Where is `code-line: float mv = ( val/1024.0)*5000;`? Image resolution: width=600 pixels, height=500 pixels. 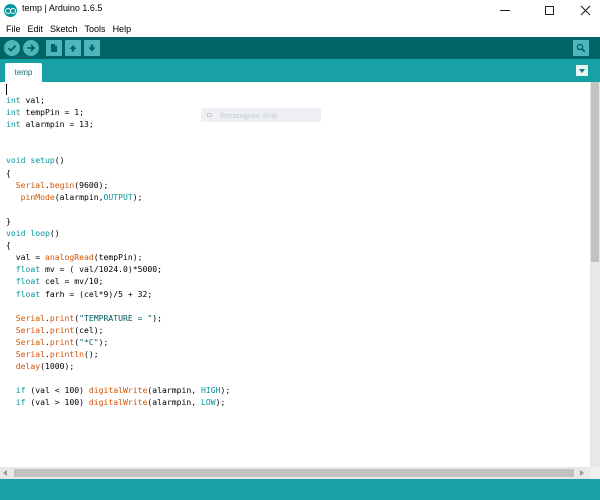
code-line: float mv = ( val/1024.0)*5000; is located at coordinates (88, 269).